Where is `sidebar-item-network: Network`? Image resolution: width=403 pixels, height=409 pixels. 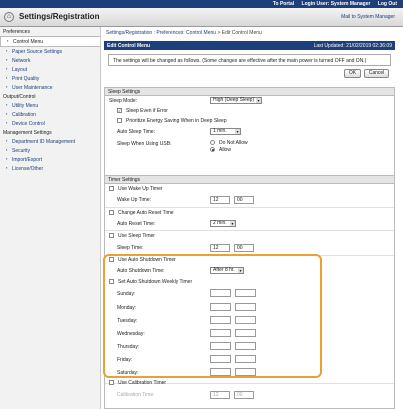
sidebar-item-network: Network is located at coordinates (50, 60).